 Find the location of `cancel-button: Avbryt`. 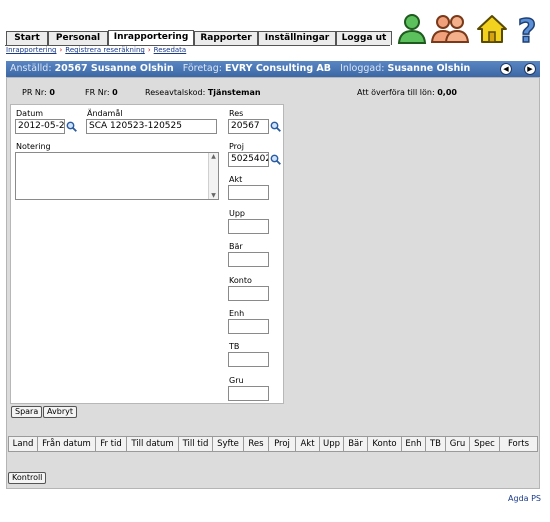

cancel-button: Avbryt is located at coordinates (60, 412).